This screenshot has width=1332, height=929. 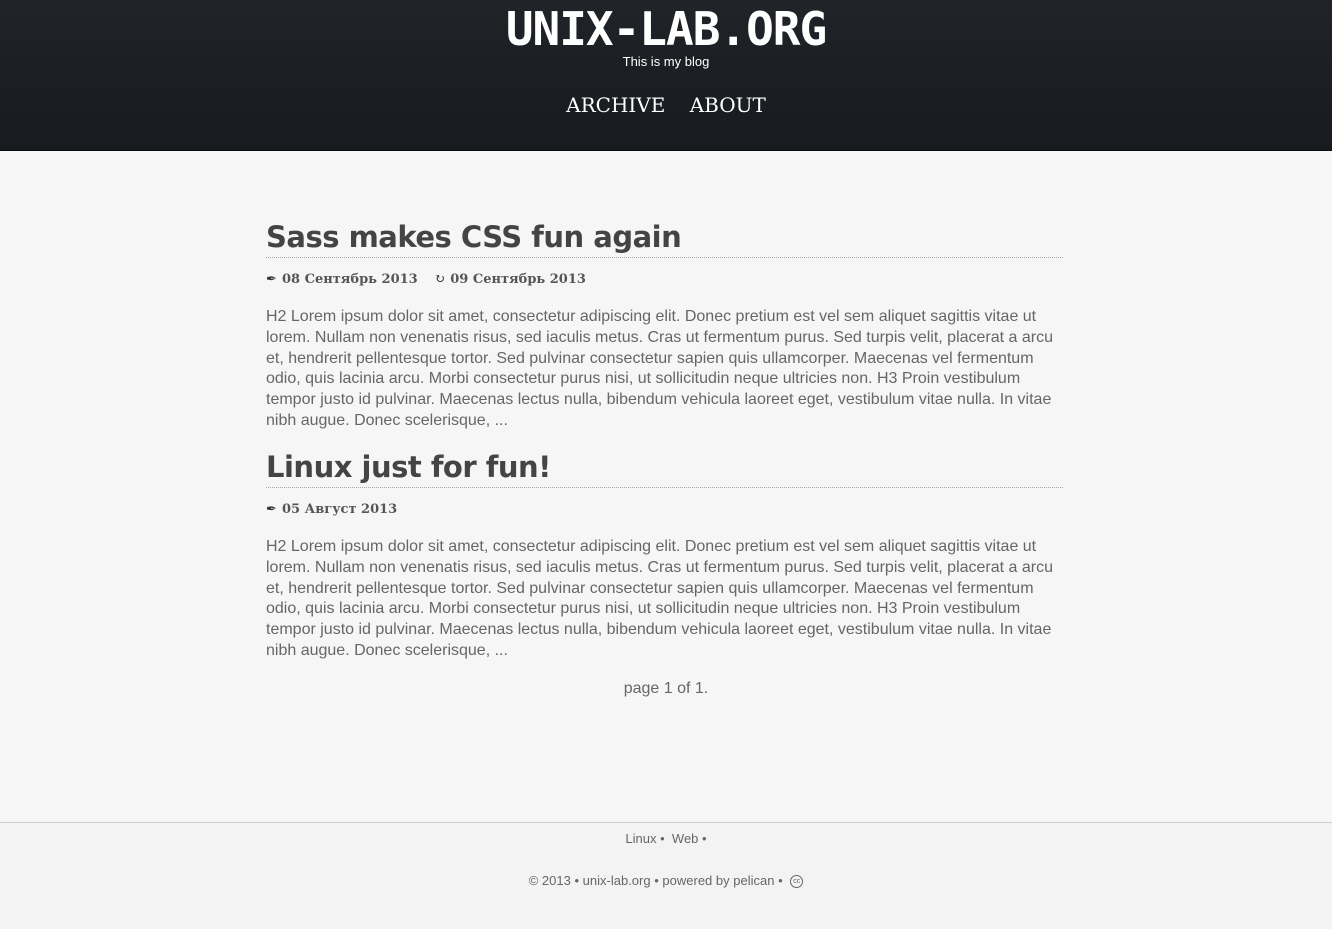 What do you see at coordinates (664, 282) in the screenshot?
I see `post-meta: ✒ 08 Сентябрь 2013 ↻ 09 Сентябрь 2013` at bounding box center [664, 282].